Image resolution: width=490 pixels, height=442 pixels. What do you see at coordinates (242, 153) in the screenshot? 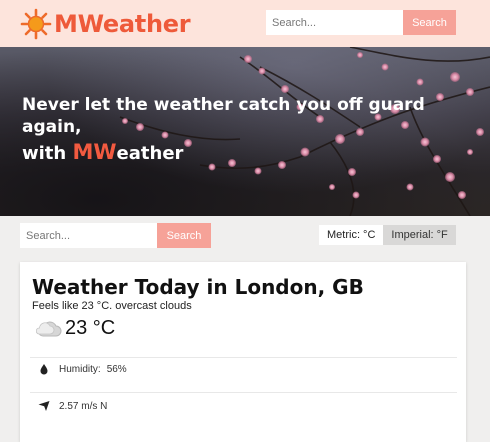
I see `hero-line-3: with MWeather` at bounding box center [242, 153].